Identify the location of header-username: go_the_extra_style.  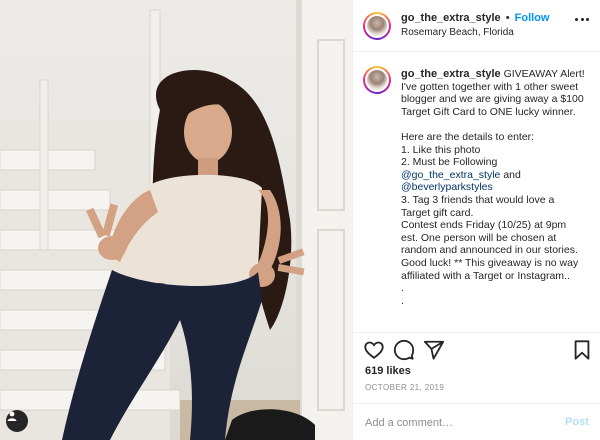
(451, 18).